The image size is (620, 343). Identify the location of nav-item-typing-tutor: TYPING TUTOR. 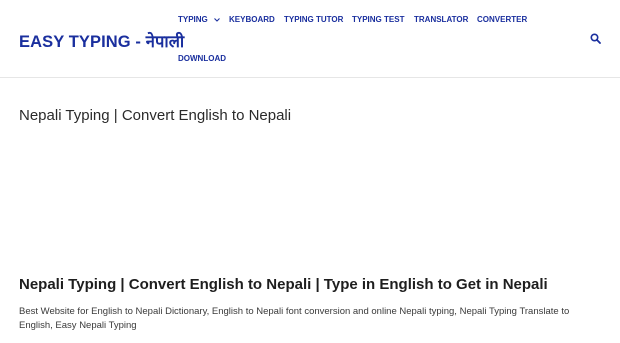
(313, 19).